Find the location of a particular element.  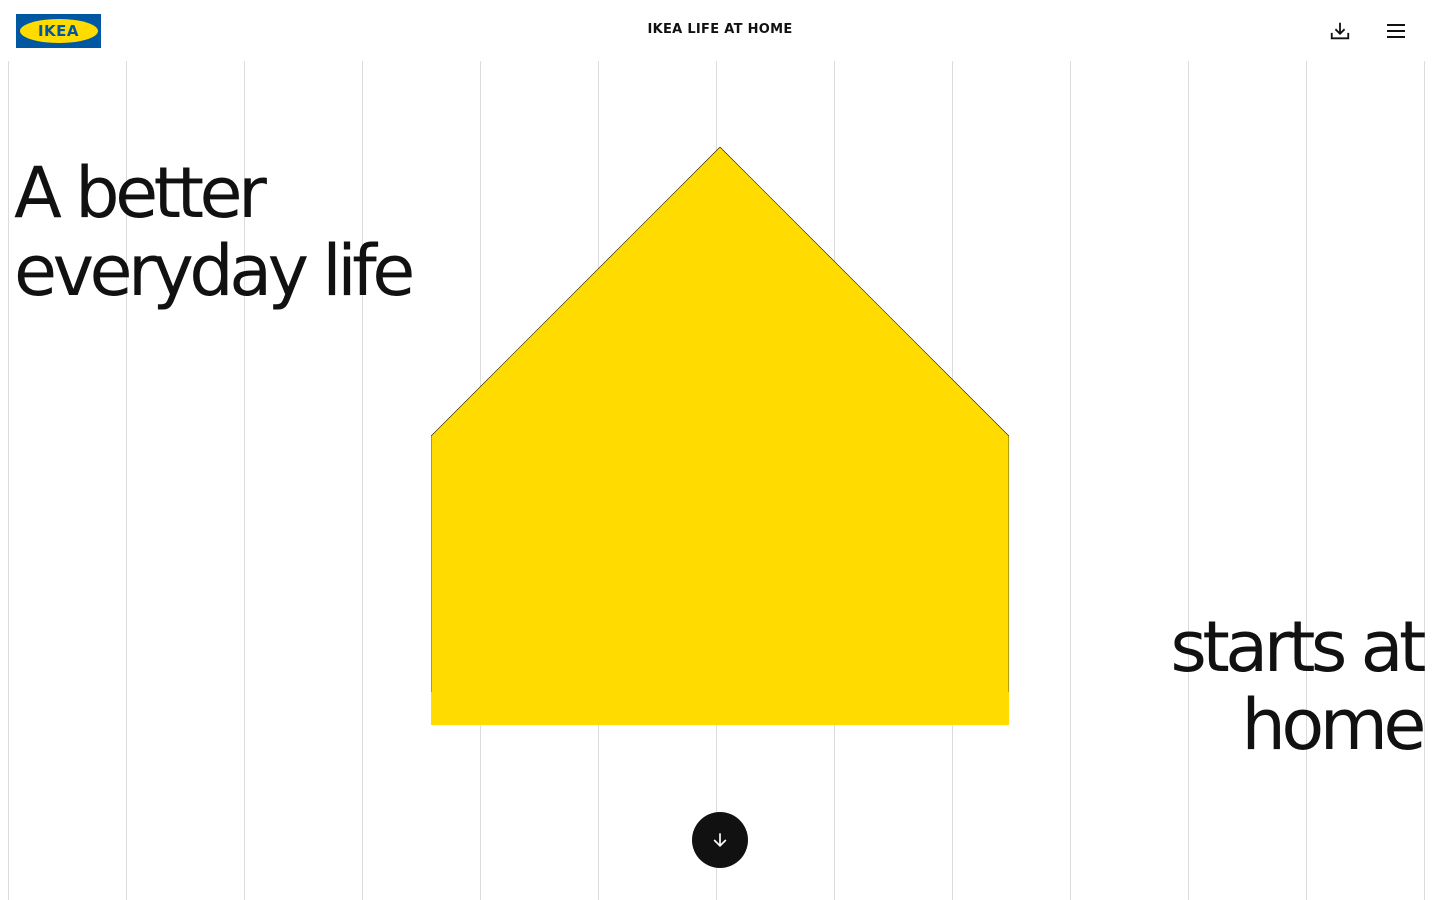

headline-right-line-1: starts at is located at coordinates (1298, 647).